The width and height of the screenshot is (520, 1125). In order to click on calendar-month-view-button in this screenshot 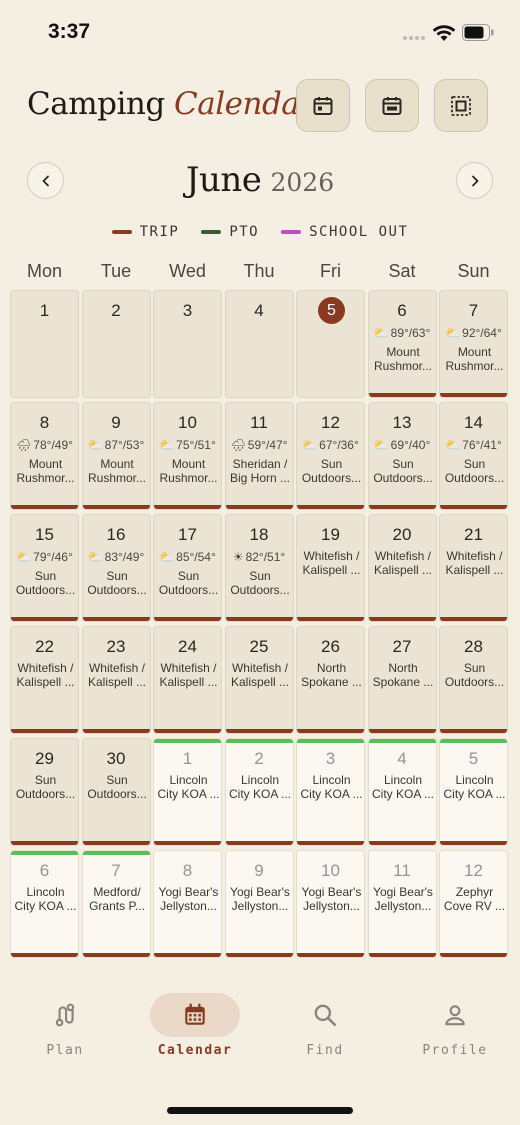, I will do `click(392, 105)`.